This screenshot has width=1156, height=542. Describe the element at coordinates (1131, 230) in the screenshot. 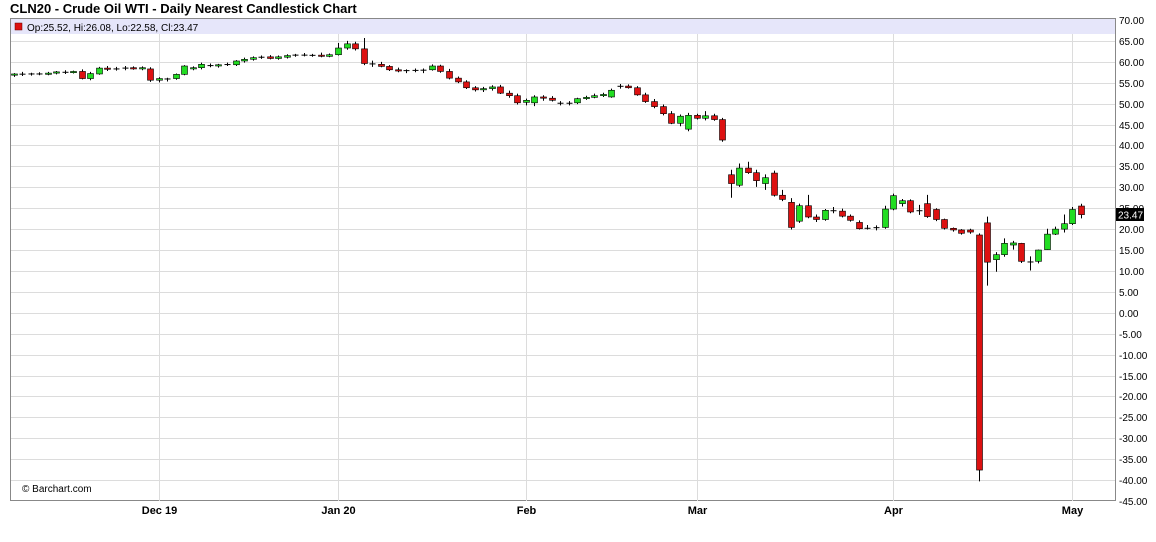

I see `y-tick-label: 20.00` at that location.